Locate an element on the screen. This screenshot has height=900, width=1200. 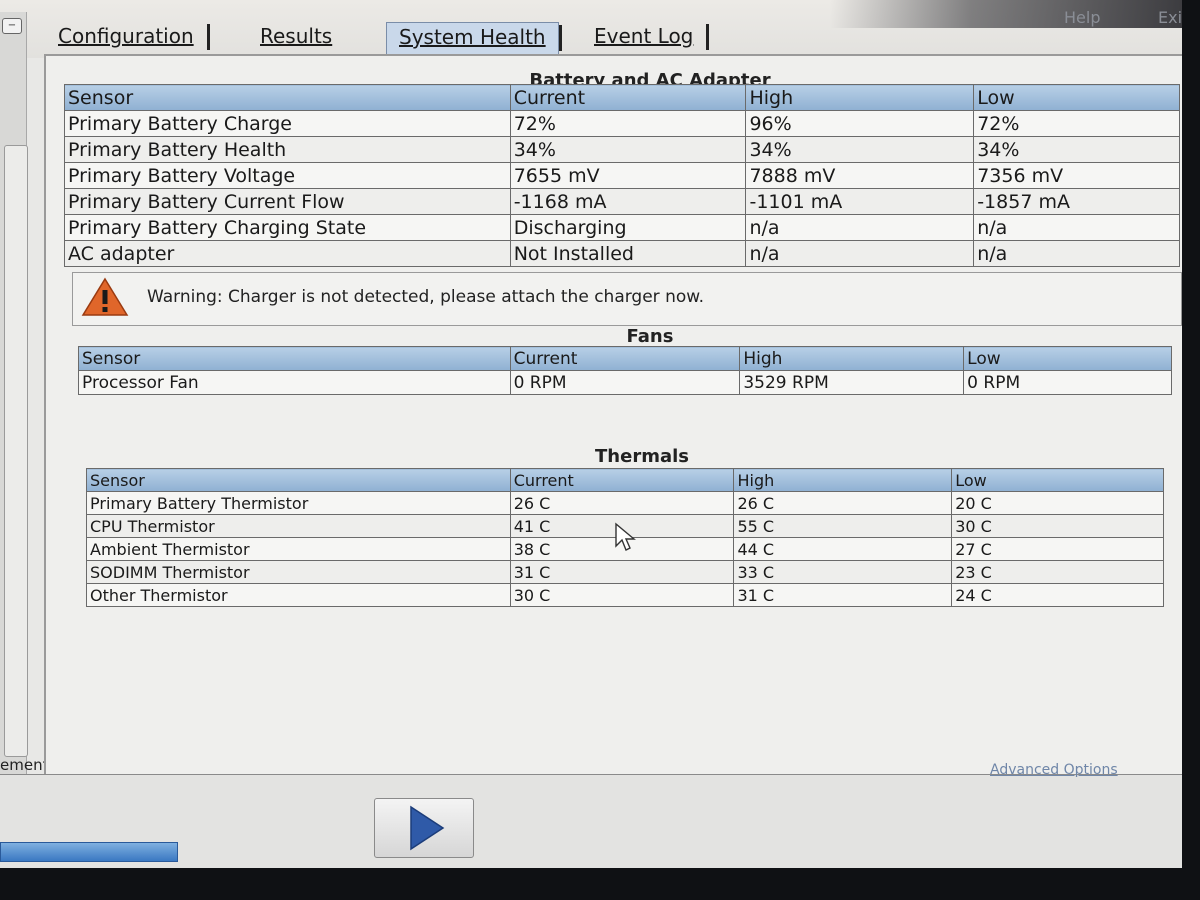
cell-sensor: Other Thermistor is located at coordinates (298, 595).